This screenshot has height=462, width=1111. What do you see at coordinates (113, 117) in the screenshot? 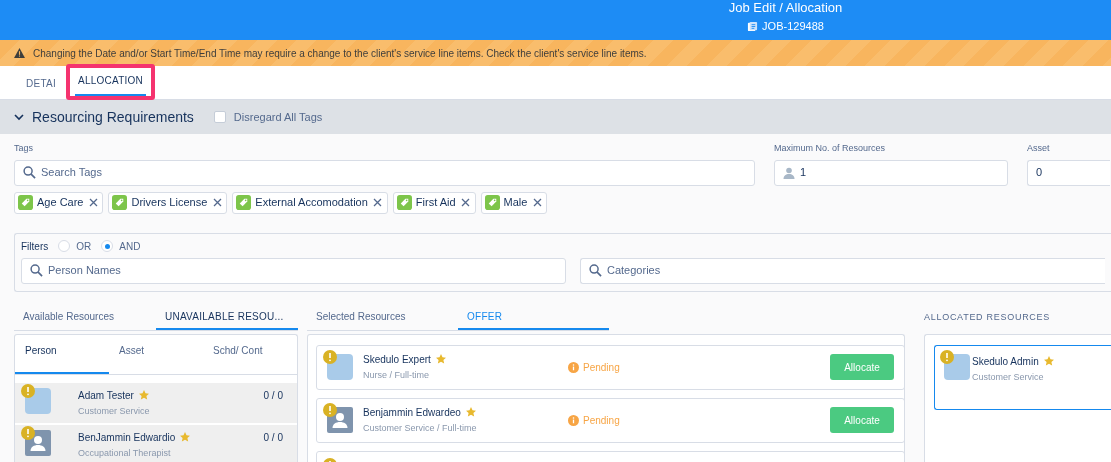
I see `section-title: Resourcing Requirements` at bounding box center [113, 117].